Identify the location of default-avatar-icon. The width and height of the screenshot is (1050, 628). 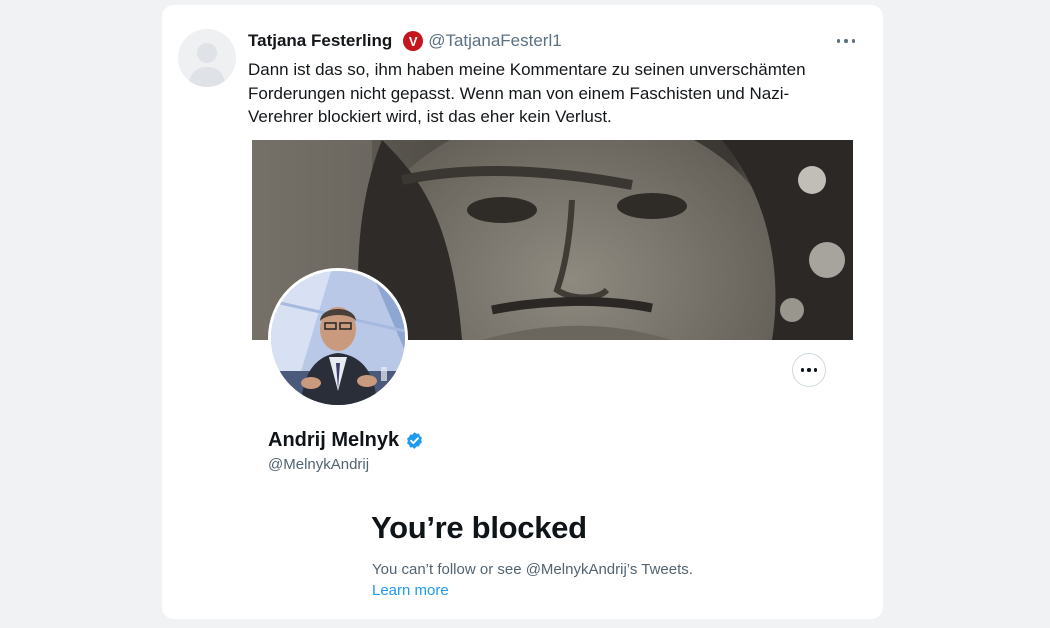
(207, 58).